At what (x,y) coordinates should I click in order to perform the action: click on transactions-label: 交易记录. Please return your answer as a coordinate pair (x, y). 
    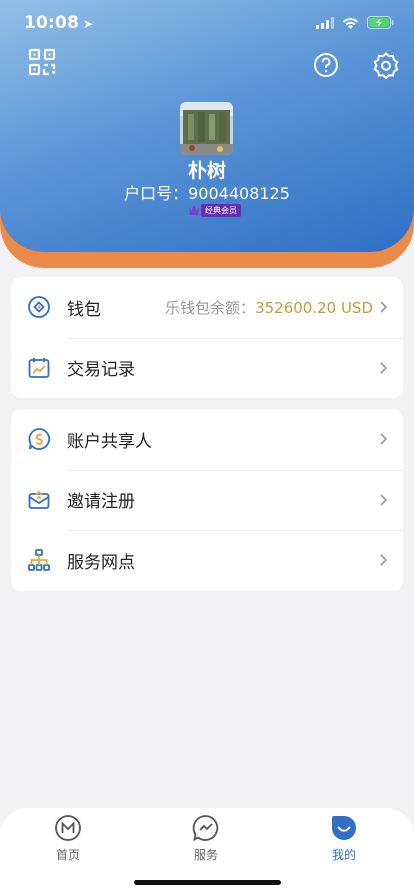
    Looking at the image, I should click on (101, 370).